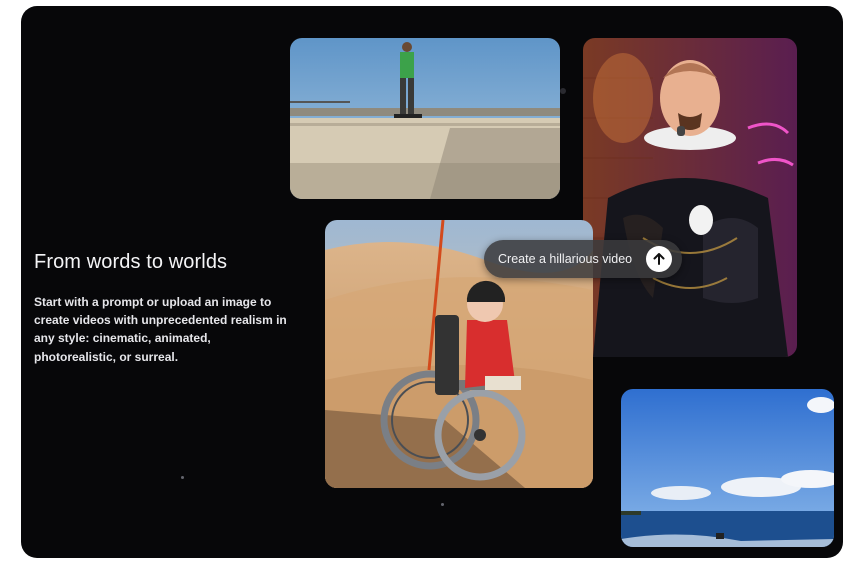 This screenshot has width=846, height=562. I want to click on performer-image, so click(690, 197).